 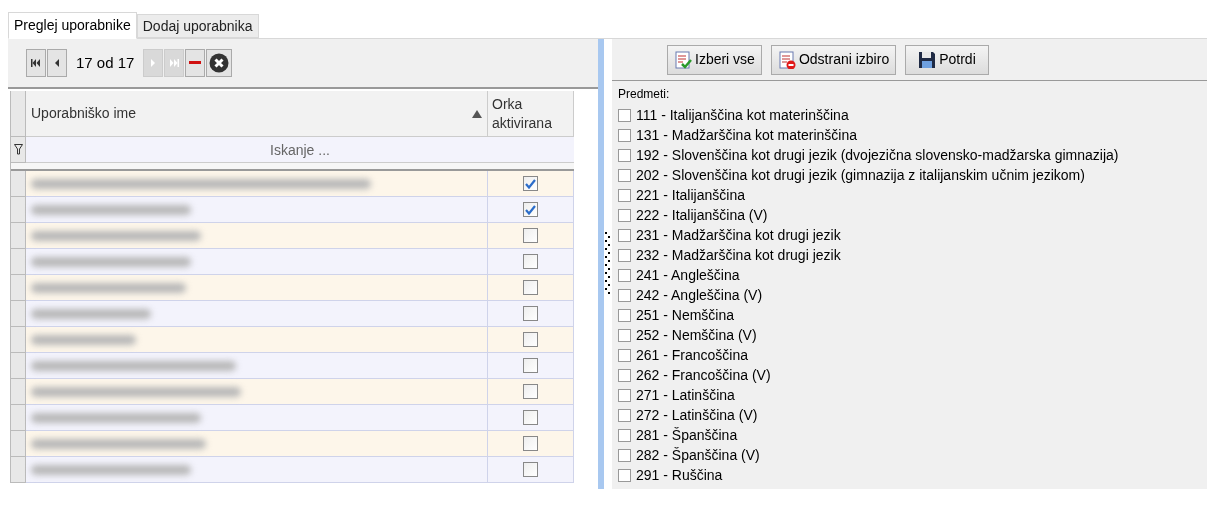 I want to click on previous-page-button, so click(x=57, y=63).